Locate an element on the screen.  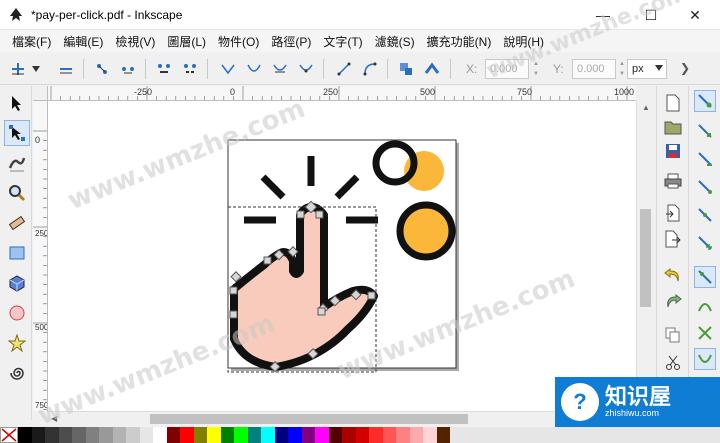
vertical-scrollbar: ▲ ▼ is located at coordinates (645, 256).